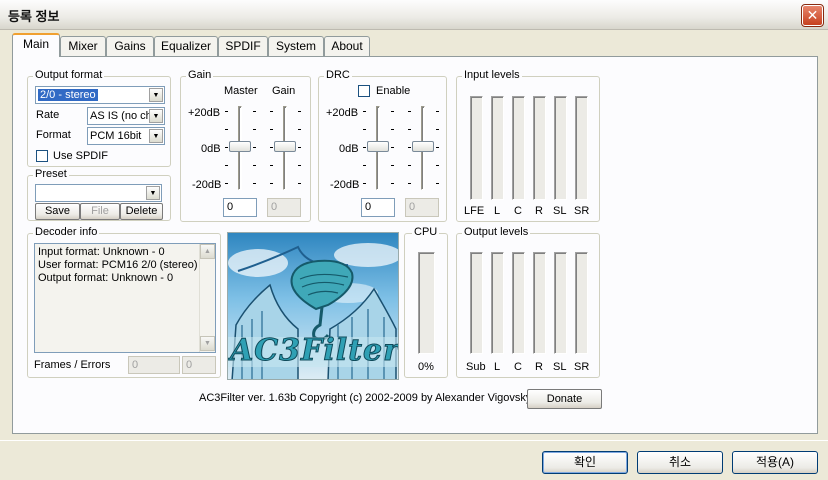  What do you see at coordinates (539, 148) in the screenshot?
I see `input-meter-r` at bounding box center [539, 148].